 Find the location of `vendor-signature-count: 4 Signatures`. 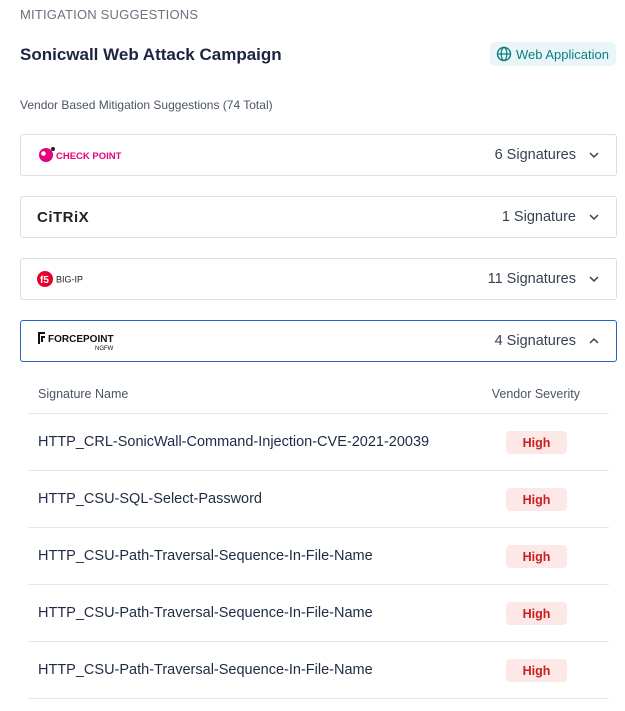

vendor-signature-count: 4 Signatures is located at coordinates (535, 341).